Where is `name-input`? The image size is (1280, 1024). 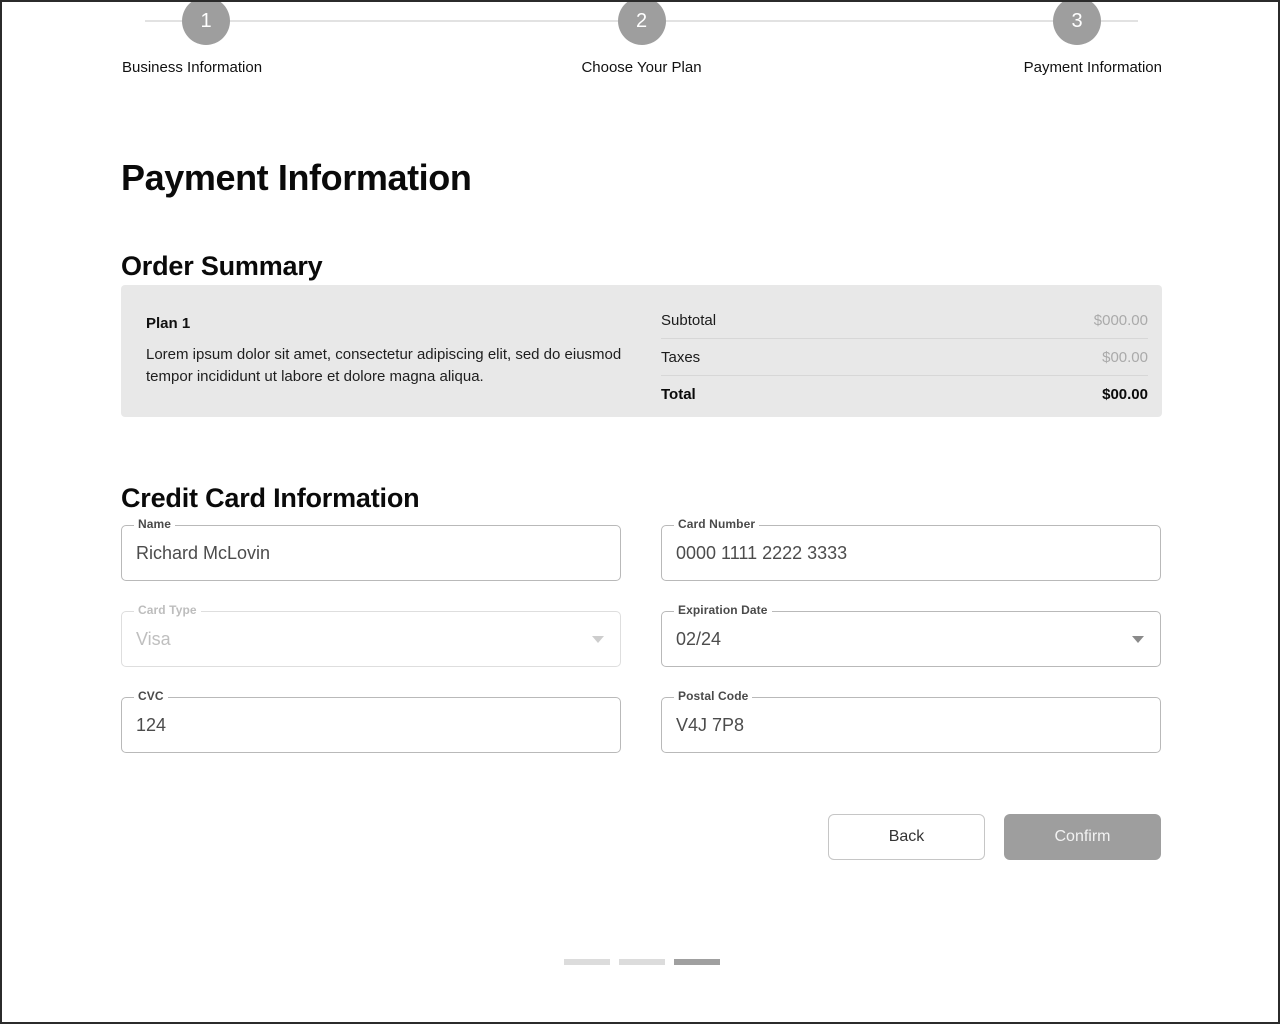 name-input is located at coordinates (351, 553).